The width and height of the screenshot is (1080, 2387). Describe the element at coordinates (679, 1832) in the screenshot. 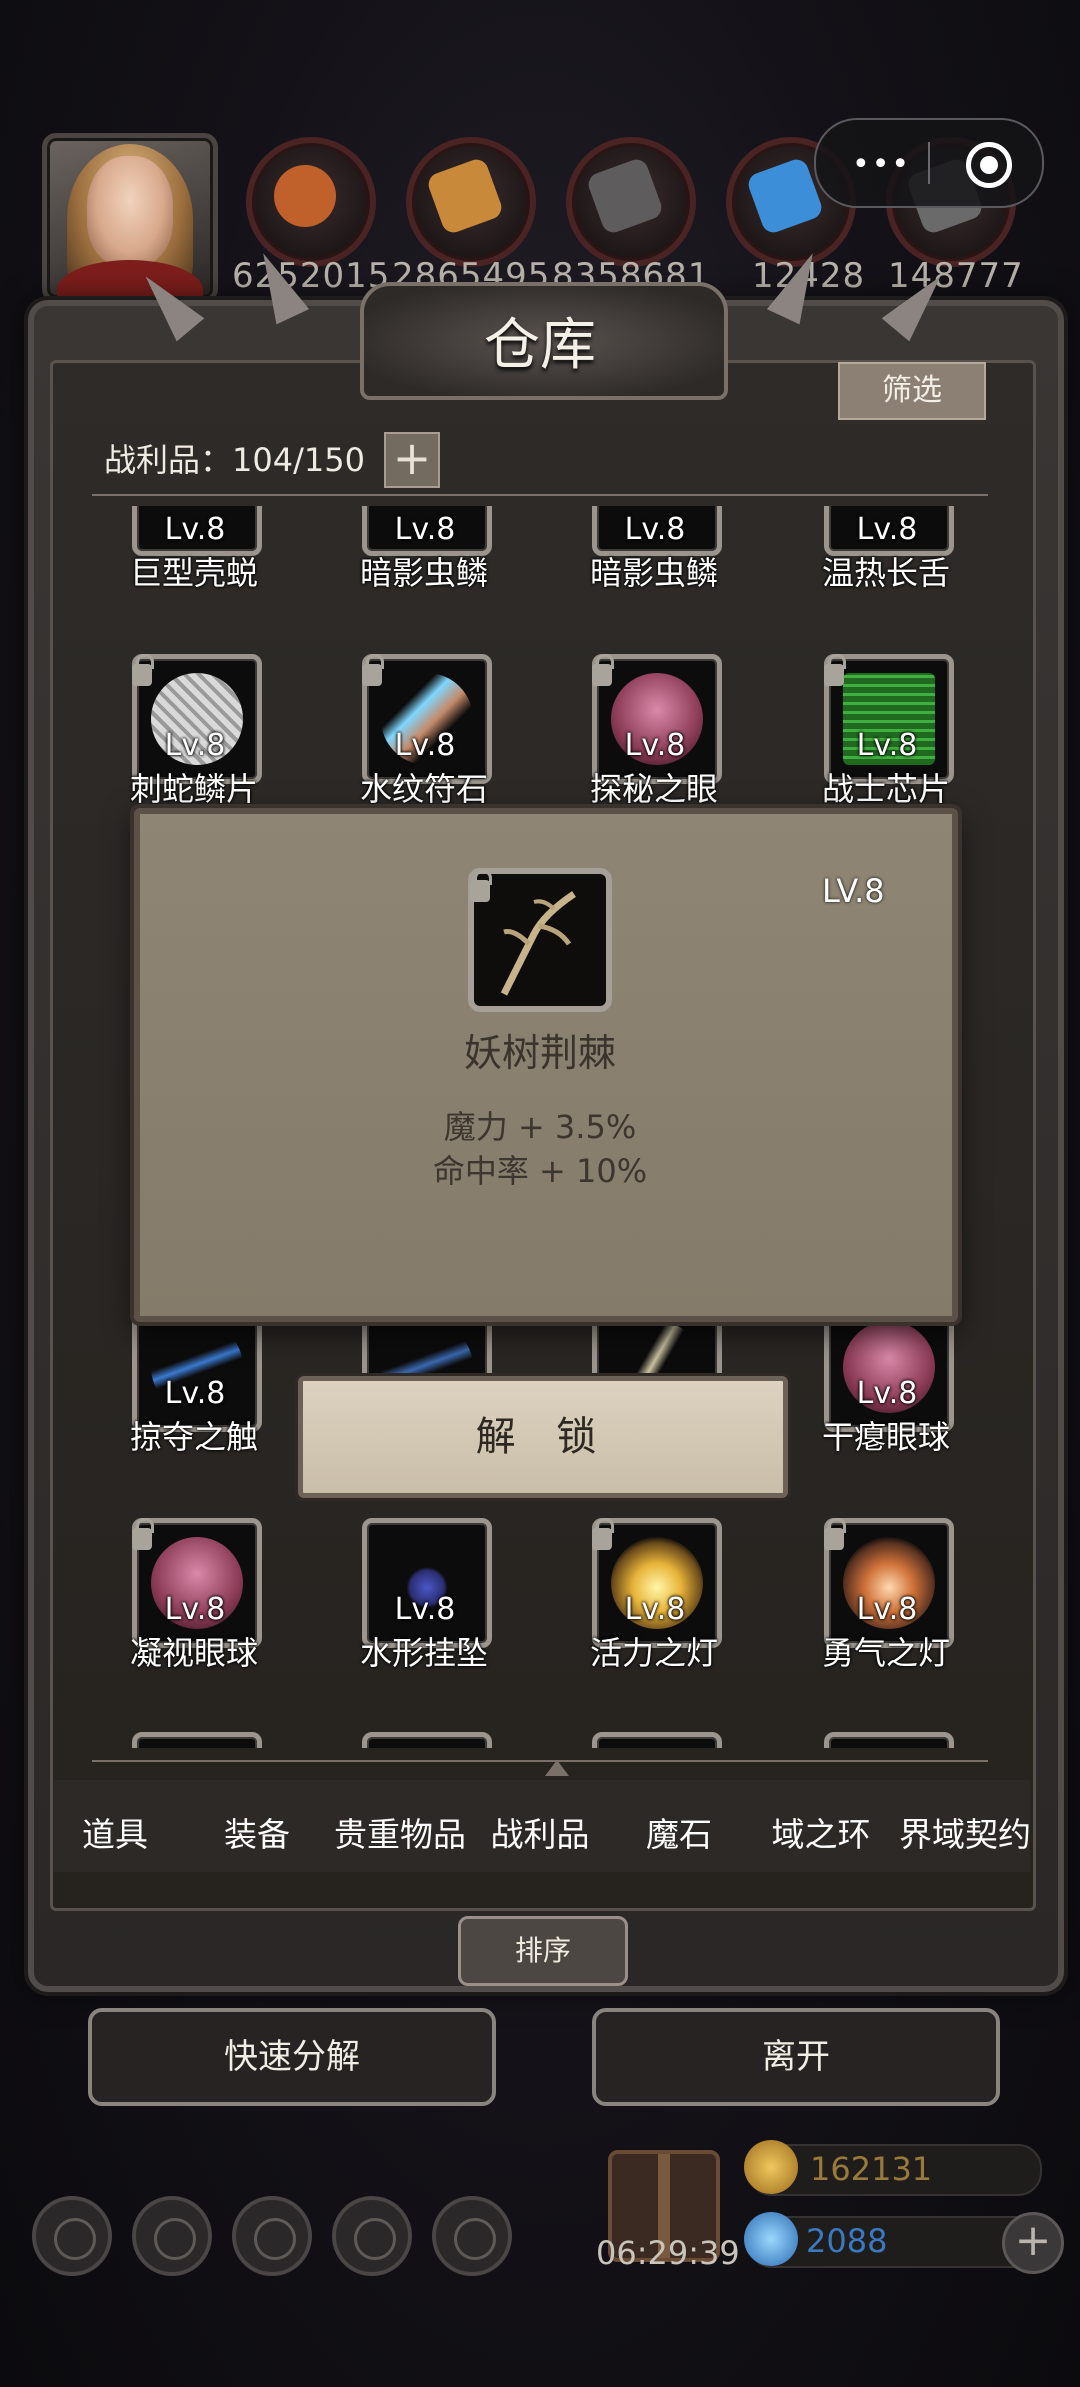

I see `tab-magic-stones: 魔石` at that location.